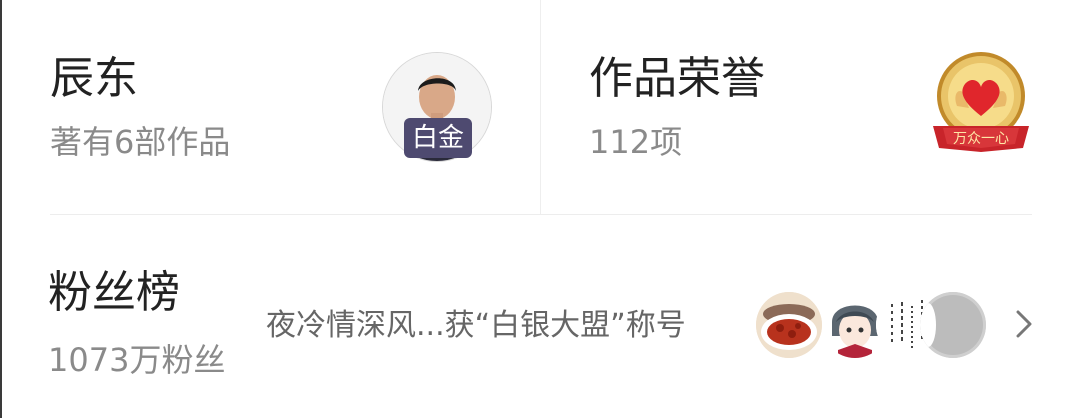 The width and height of the screenshot is (1080, 418). What do you see at coordinates (1024, 324) in the screenshot?
I see `chevron-right-icon` at bounding box center [1024, 324].